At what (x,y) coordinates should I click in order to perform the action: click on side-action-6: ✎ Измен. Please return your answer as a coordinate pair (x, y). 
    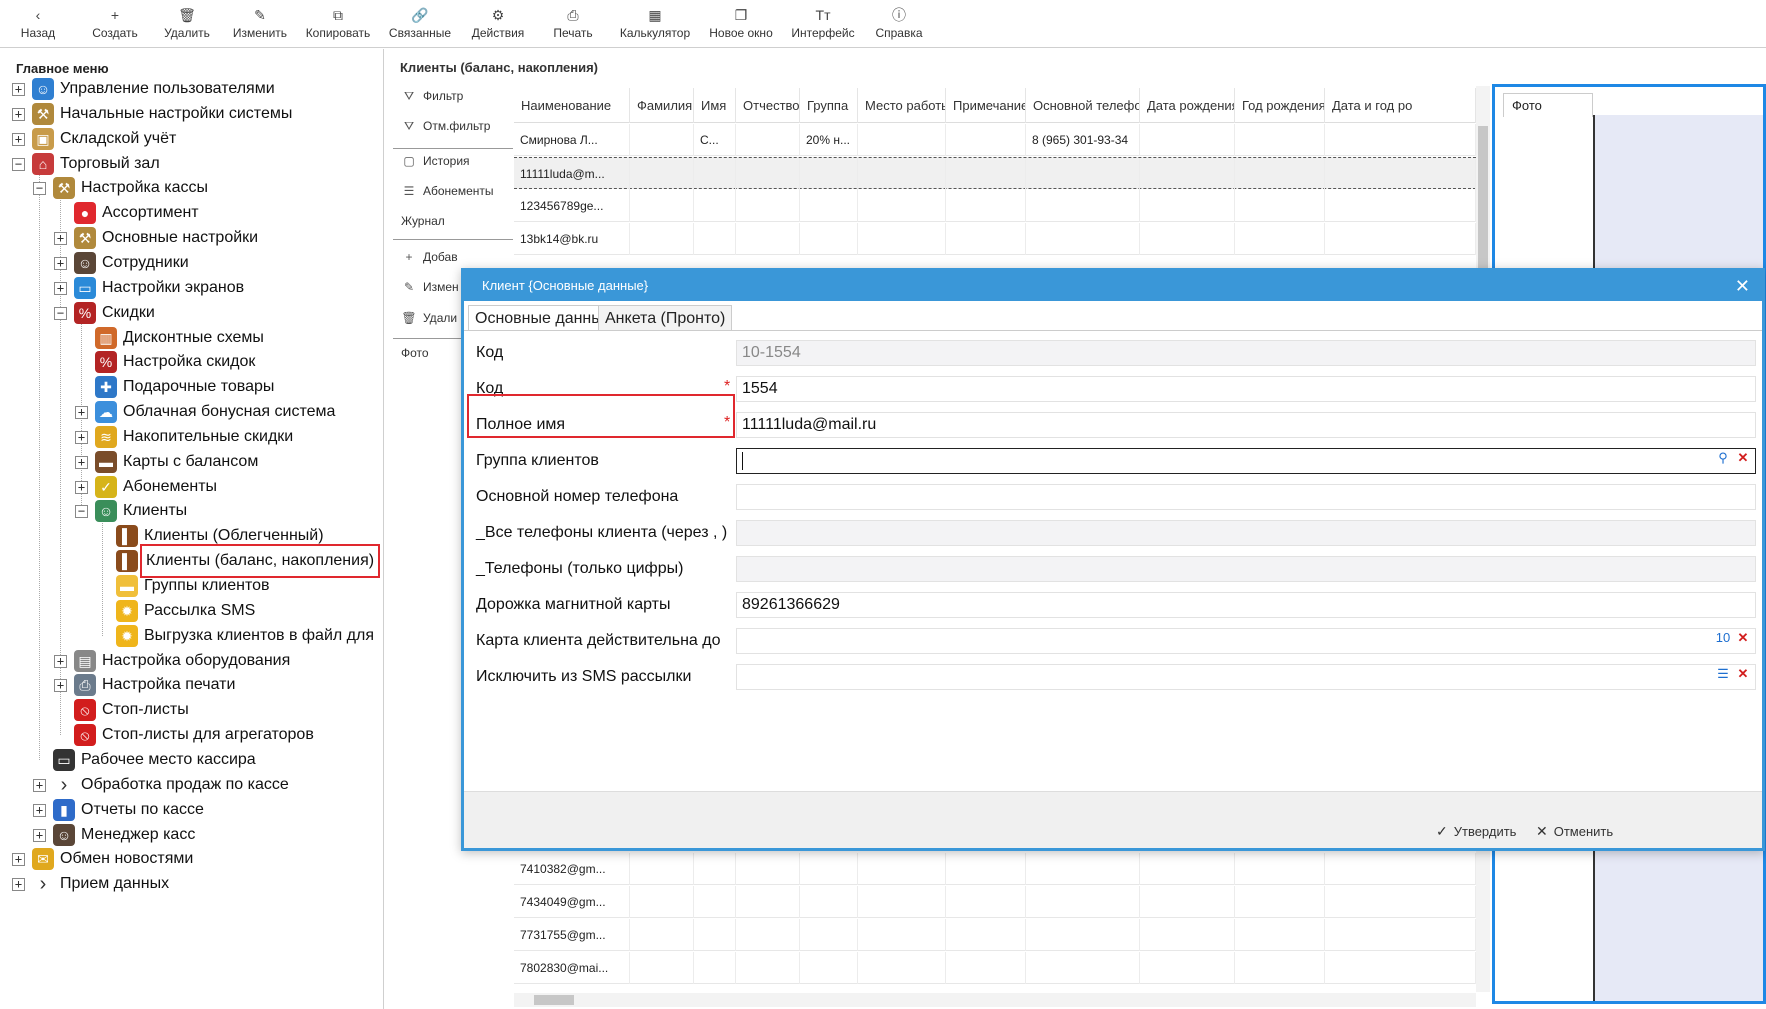
    Looking at the image, I should click on (426, 287).